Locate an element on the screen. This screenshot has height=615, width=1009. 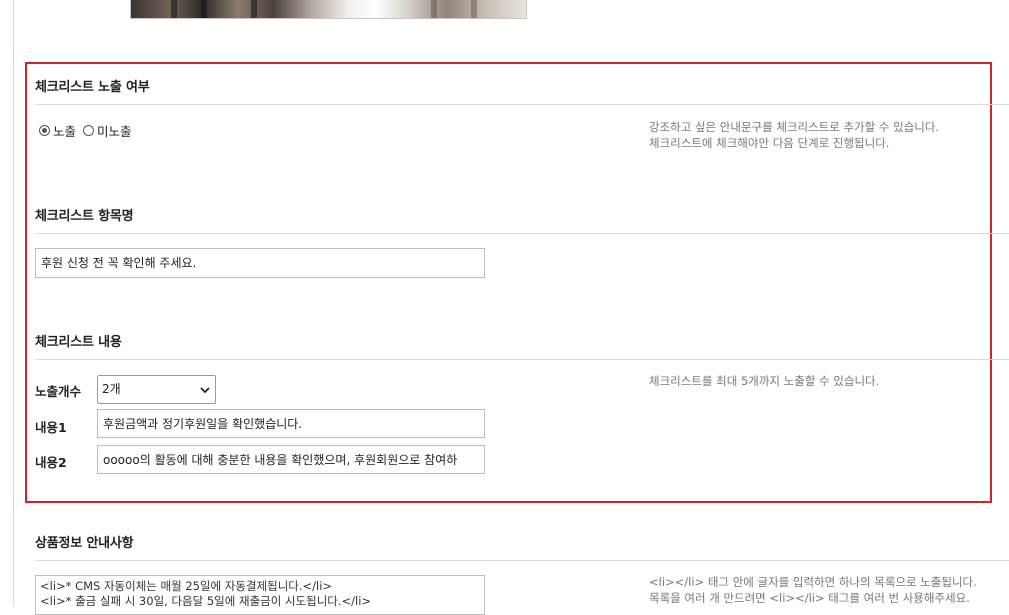
count-select: 2개 is located at coordinates (156, 389).